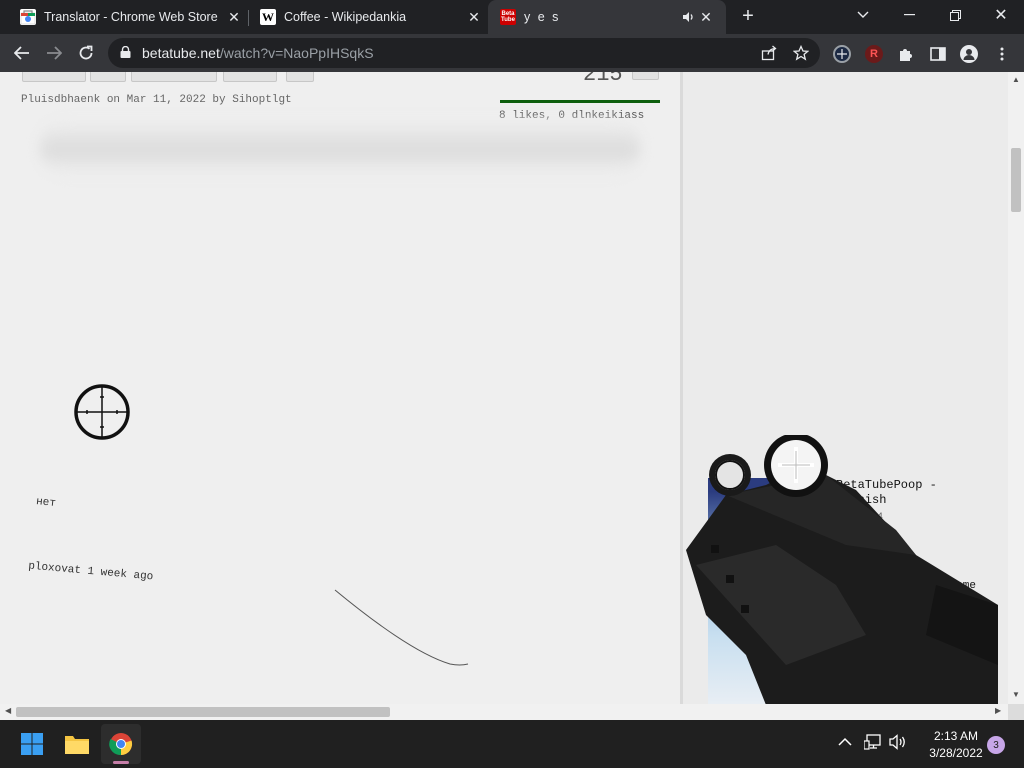 Image resolution: width=1024 pixels, height=768 pixels. I want to click on horizontal-scrollbar: ◀ ▶, so click(504, 712).